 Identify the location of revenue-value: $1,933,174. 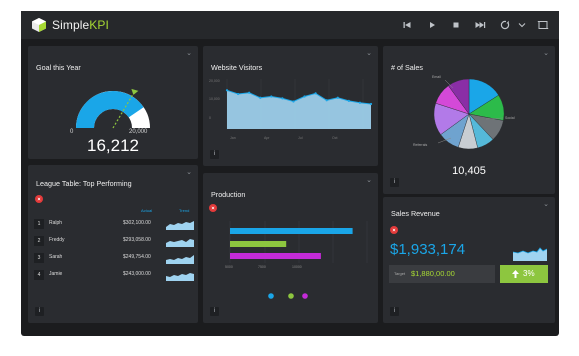
(428, 249).